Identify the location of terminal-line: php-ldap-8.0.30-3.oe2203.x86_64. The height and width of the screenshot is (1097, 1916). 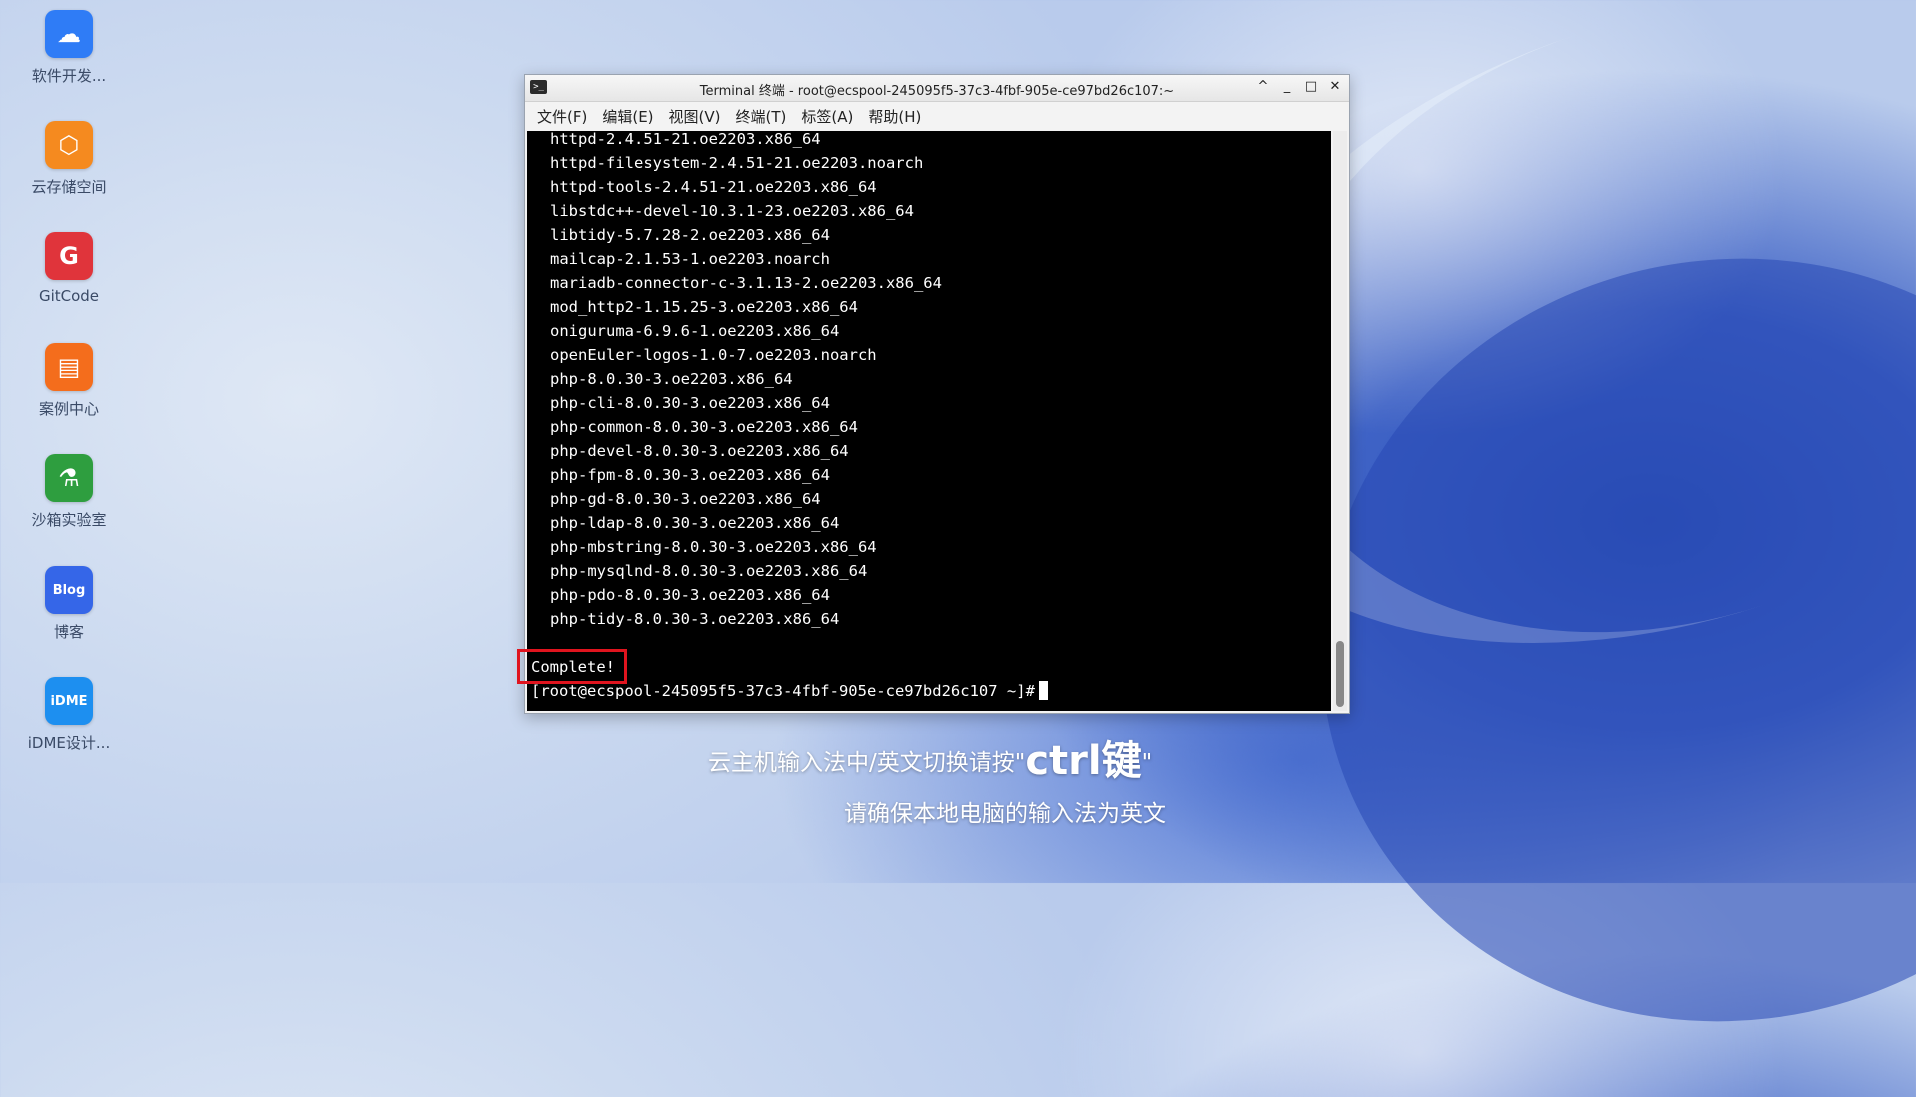
(695, 523).